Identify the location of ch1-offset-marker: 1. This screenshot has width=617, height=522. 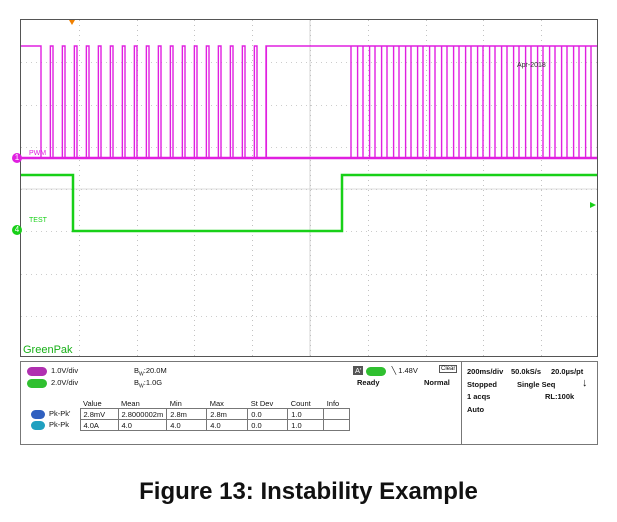
(17, 158).